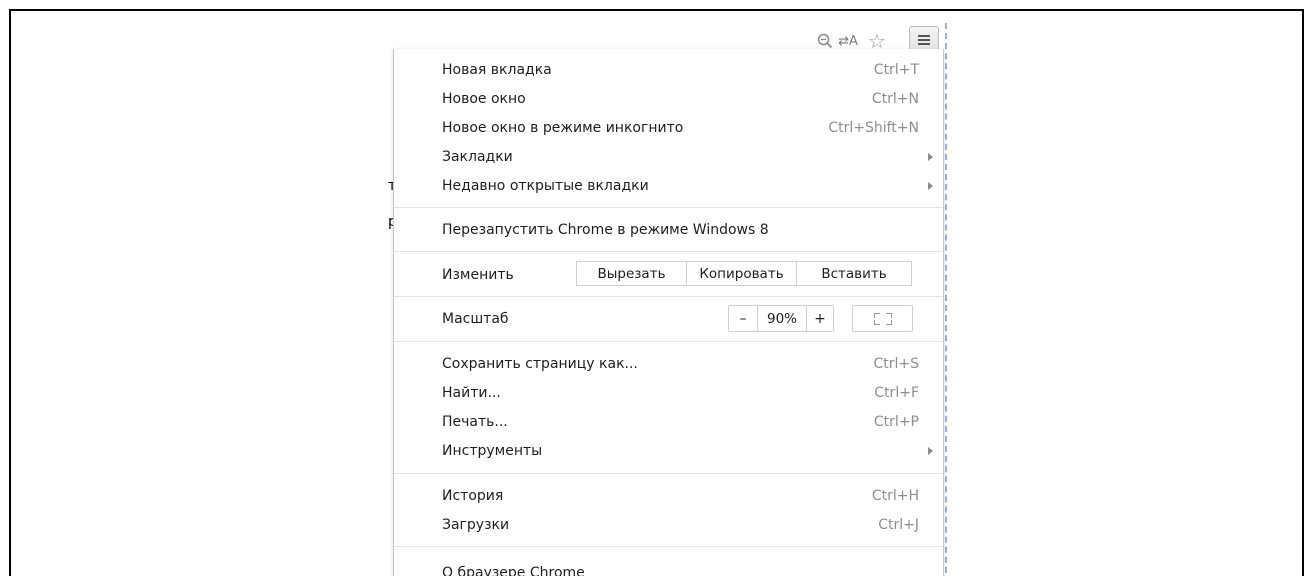 The image size is (1314, 576). I want to click on edit-label: Изменить, so click(478, 275).